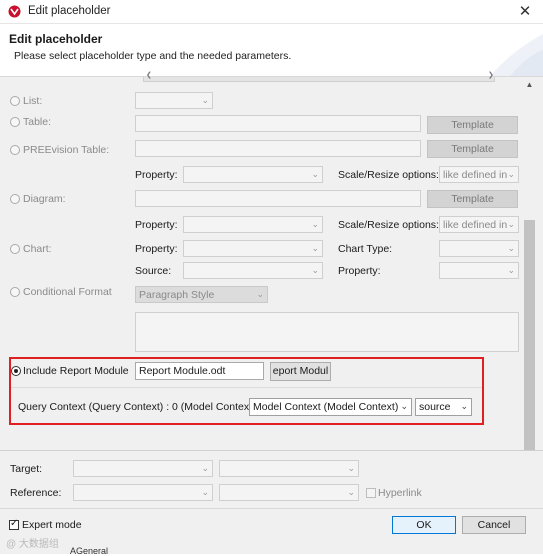 Image resolution: width=543 pixels, height=556 pixels. I want to click on reference-secondary-combo: ⌄, so click(289, 492).